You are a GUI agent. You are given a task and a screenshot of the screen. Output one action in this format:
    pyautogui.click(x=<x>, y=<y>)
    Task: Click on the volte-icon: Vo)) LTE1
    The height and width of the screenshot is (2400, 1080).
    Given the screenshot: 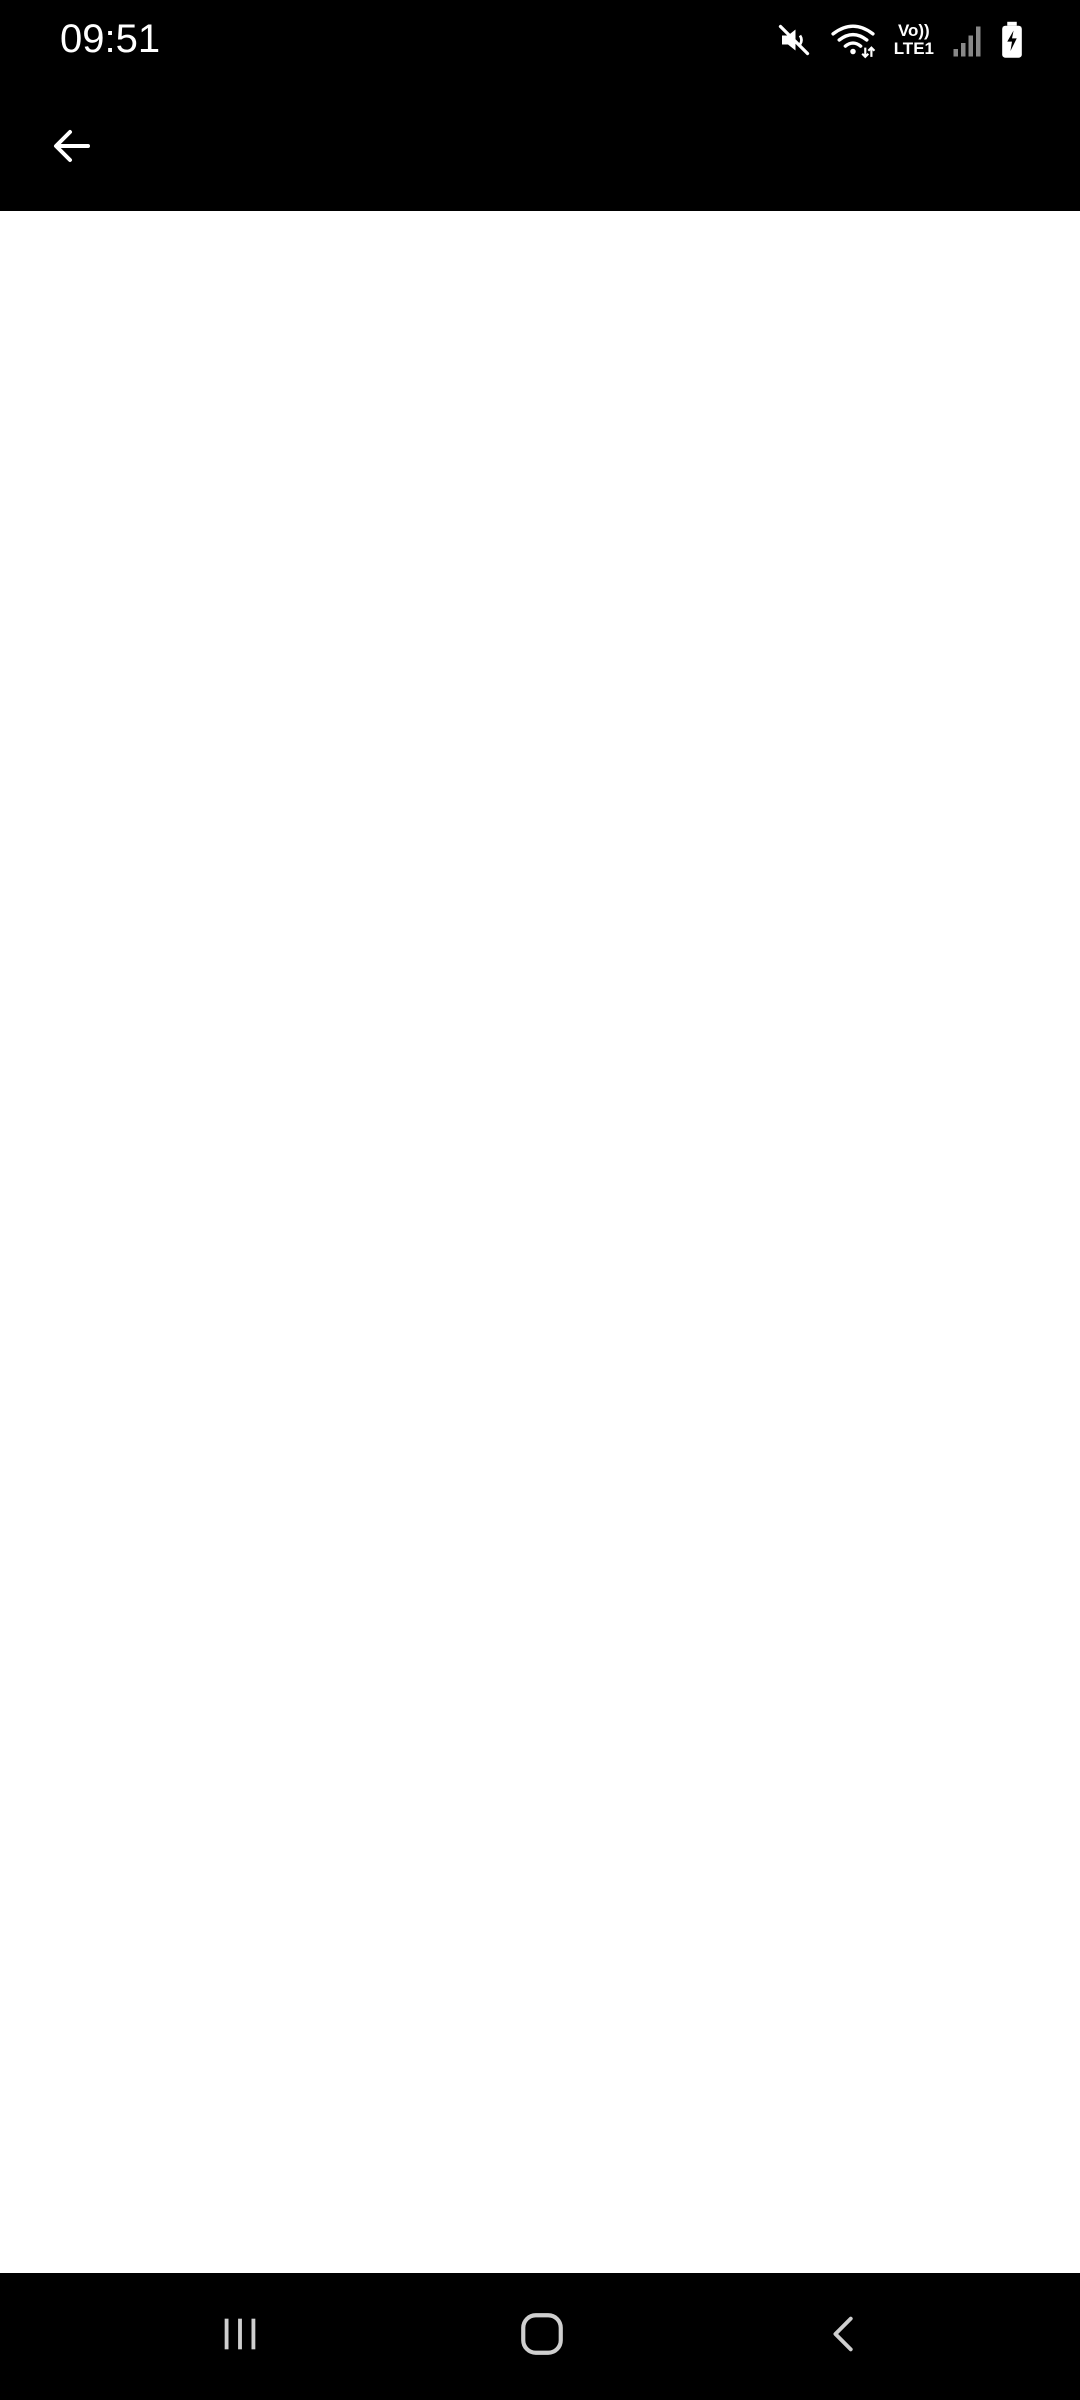 What is the action you would take?
    pyautogui.click(x=914, y=40)
    